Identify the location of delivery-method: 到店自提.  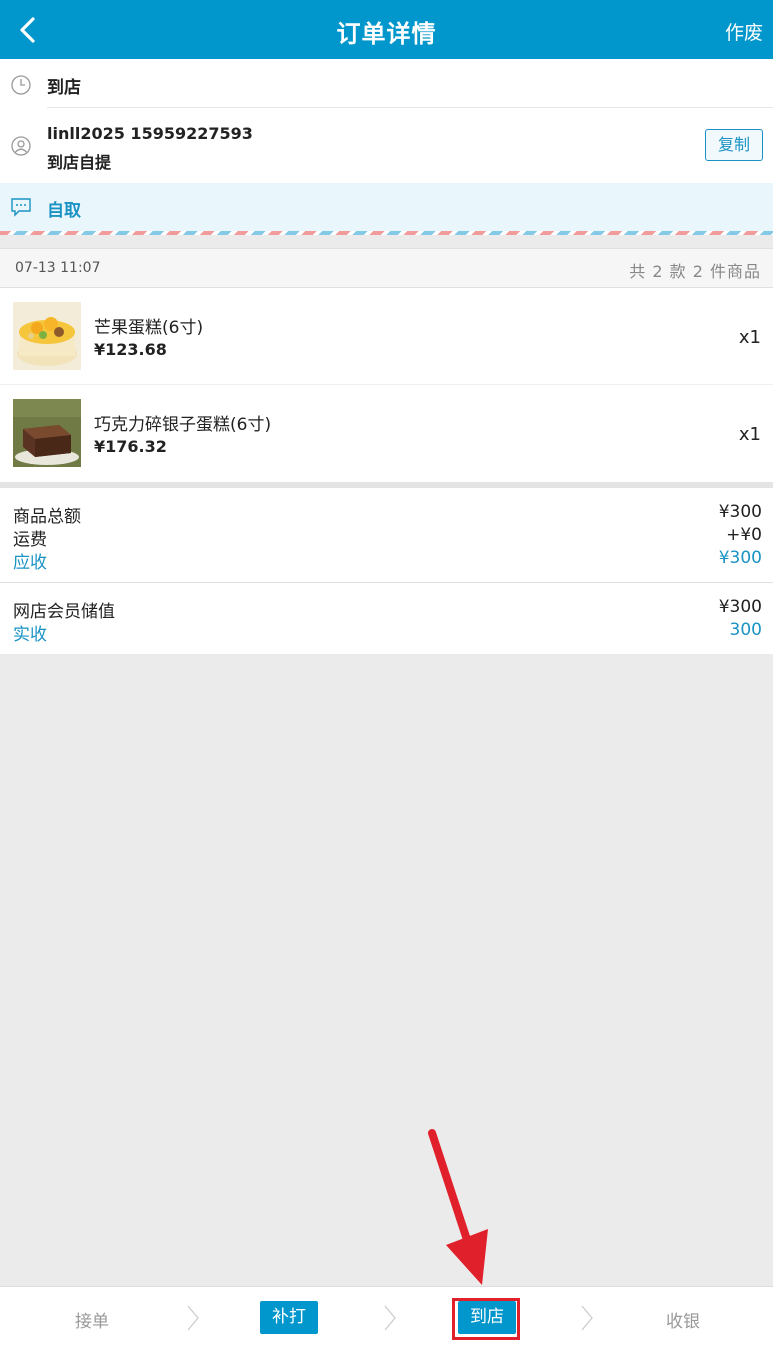
(79, 162).